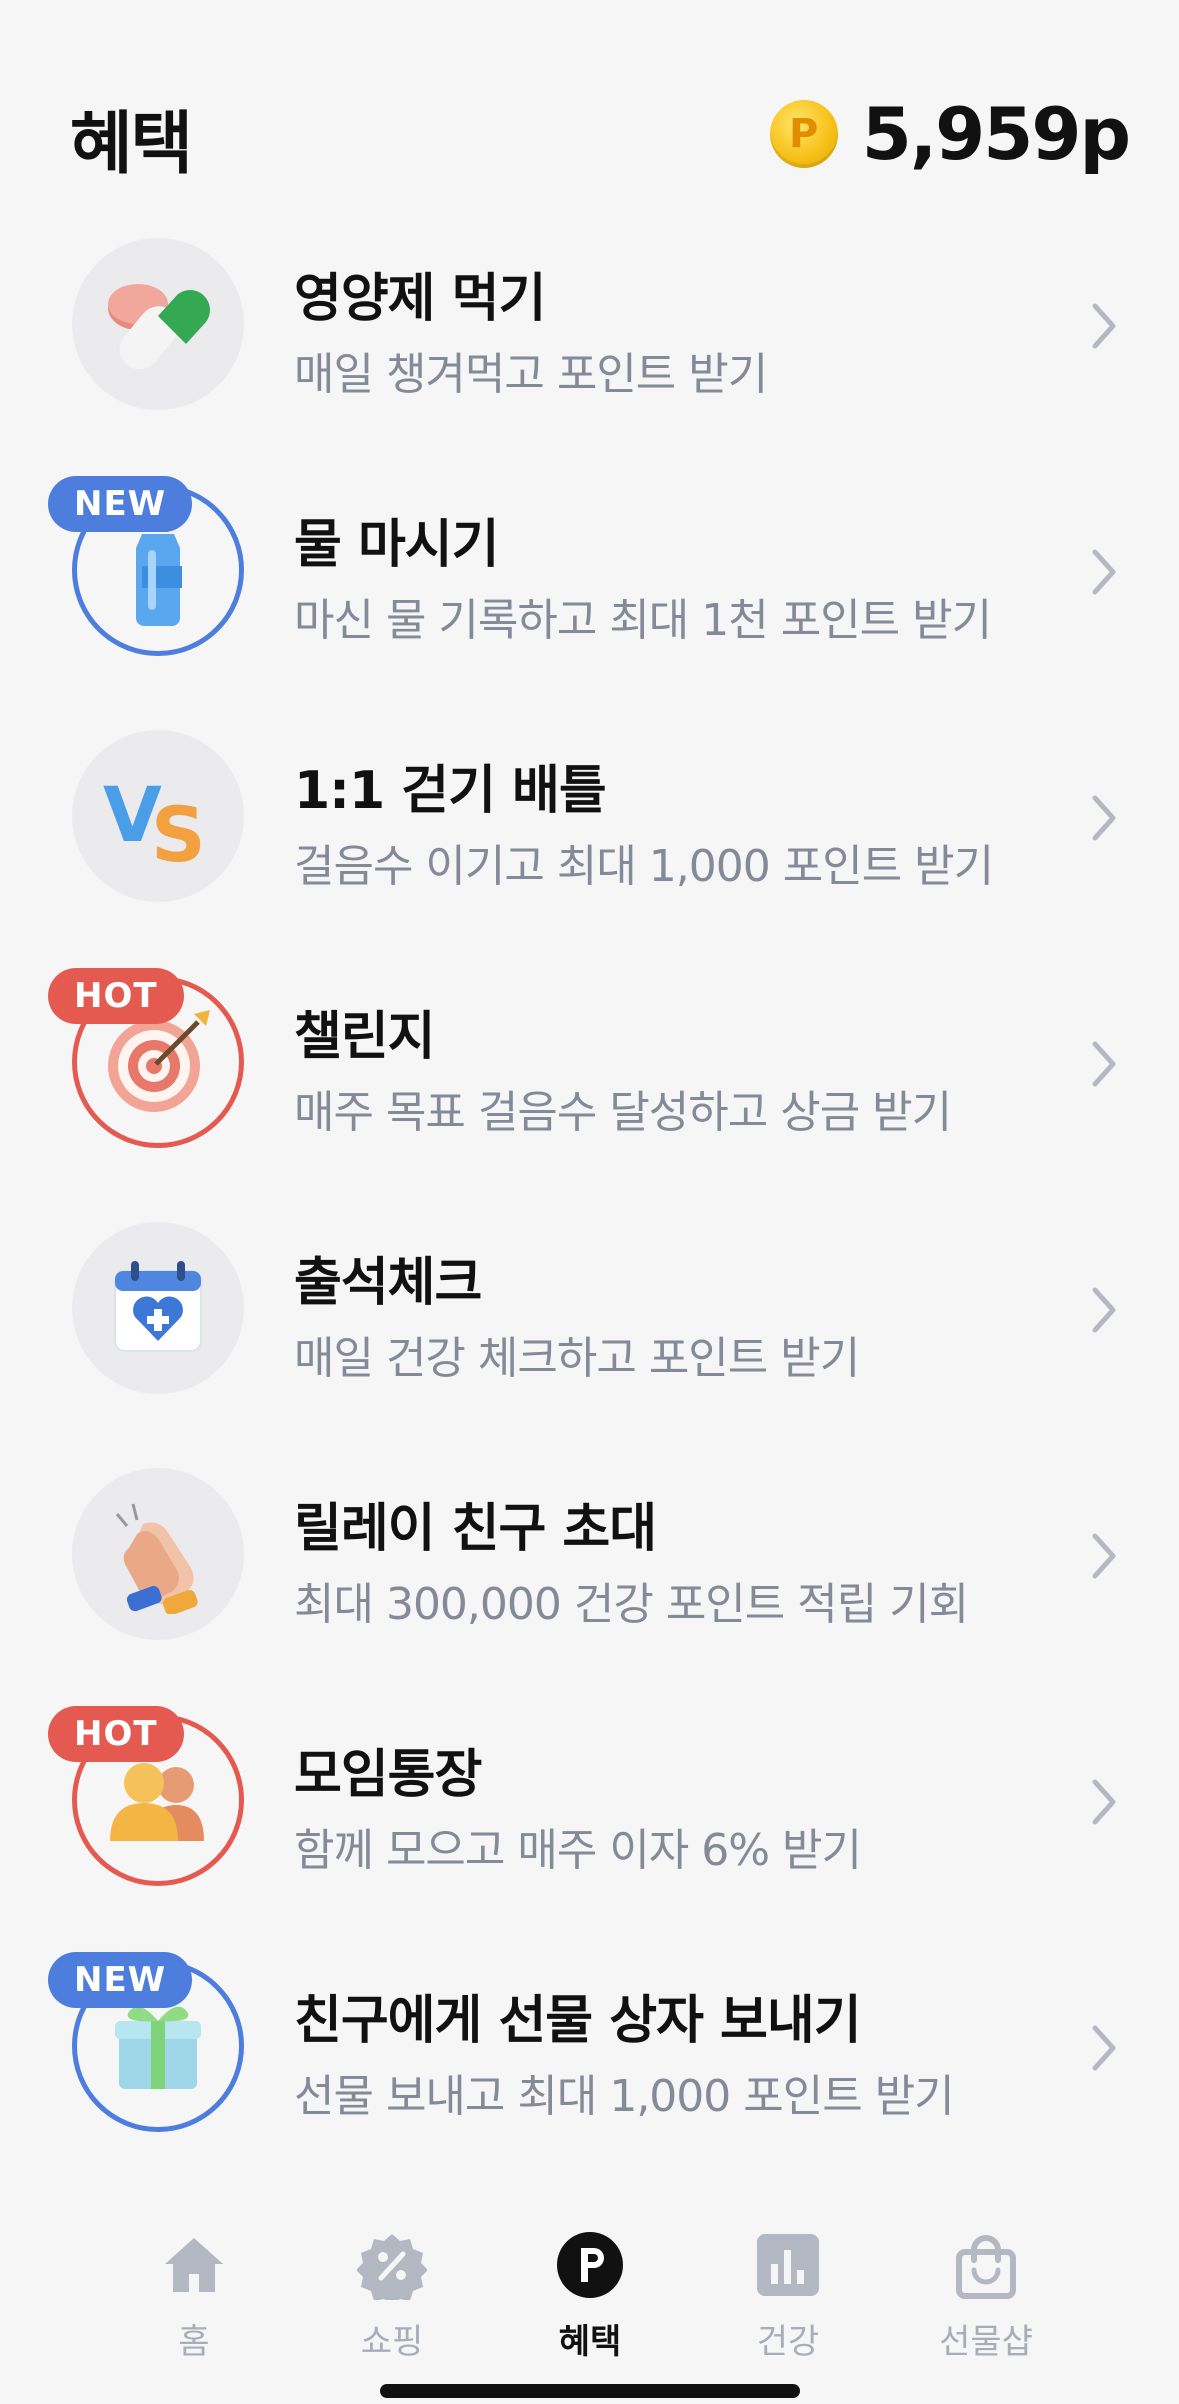 This screenshot has width=1179, height=2404. Describe the element at coordinates (392, 2267) in the screenshot. I see `discount-icon` at that location.